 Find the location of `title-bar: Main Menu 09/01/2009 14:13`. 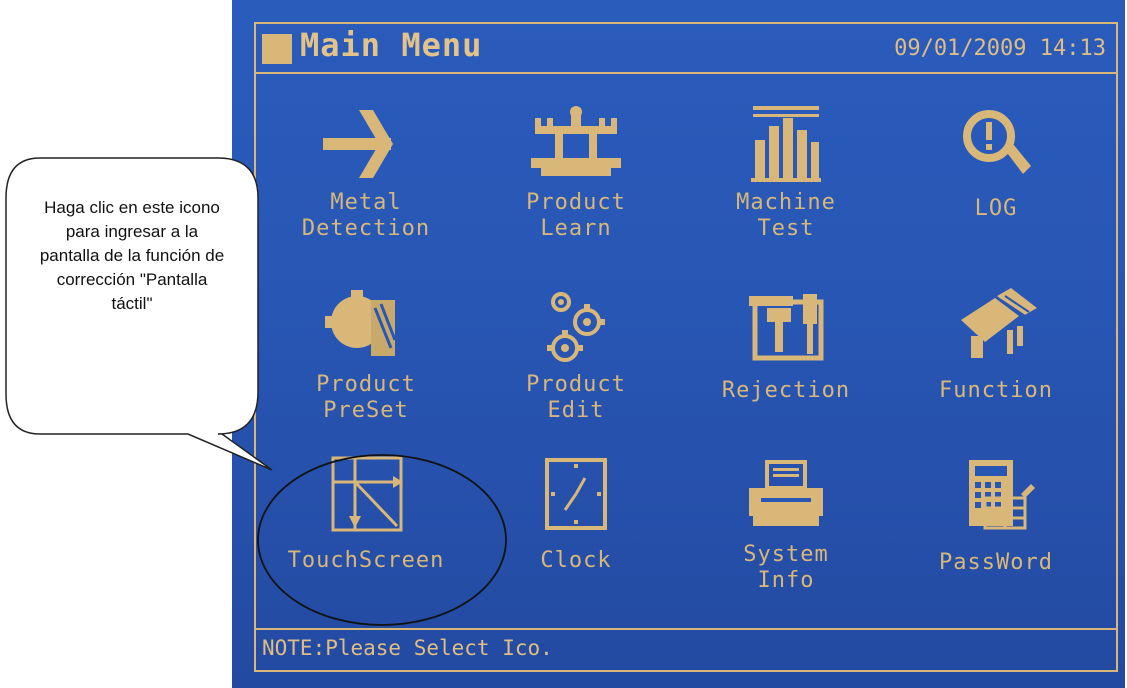

title-bar: Main Menu 09/01/2009 14:13 is located at coordinates (686, 49).